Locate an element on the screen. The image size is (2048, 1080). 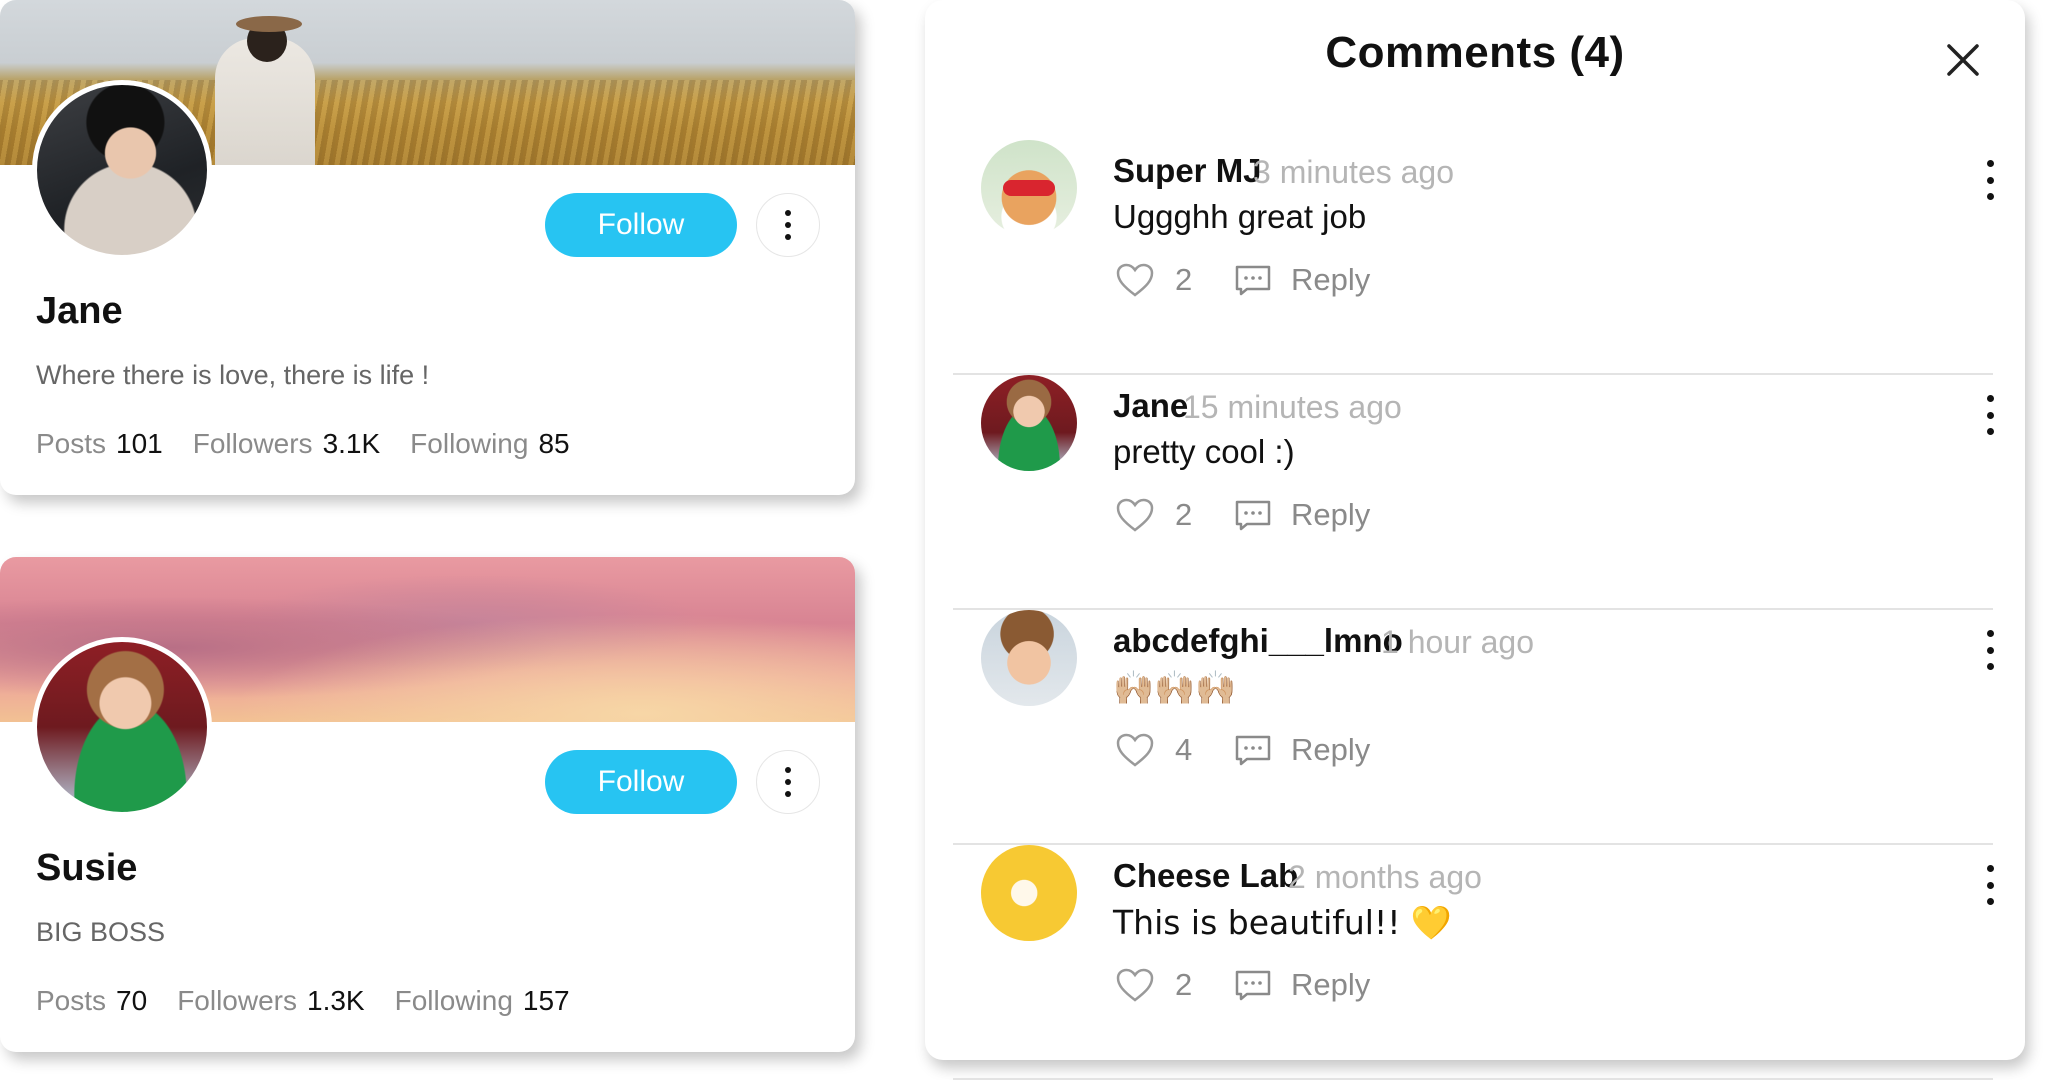
stat-value: 1.3K is located at coordinates (336, 1000).